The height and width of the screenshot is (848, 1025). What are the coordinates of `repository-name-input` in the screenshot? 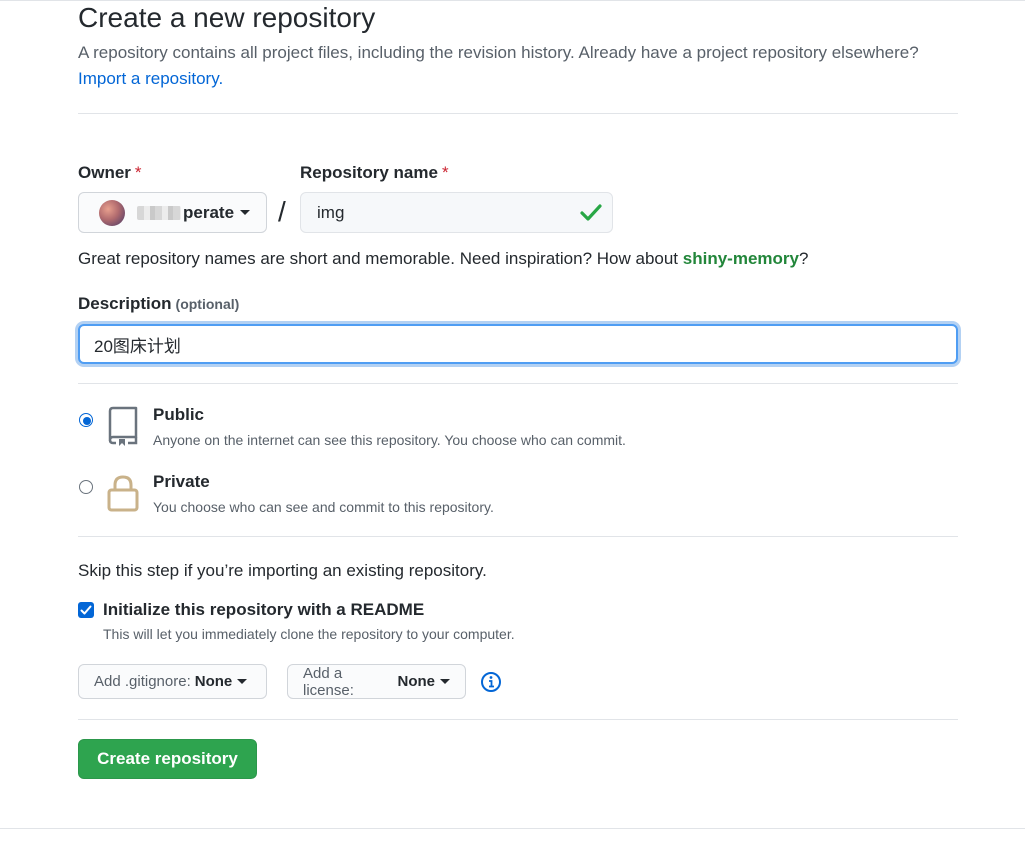 It's located at (456, 212).